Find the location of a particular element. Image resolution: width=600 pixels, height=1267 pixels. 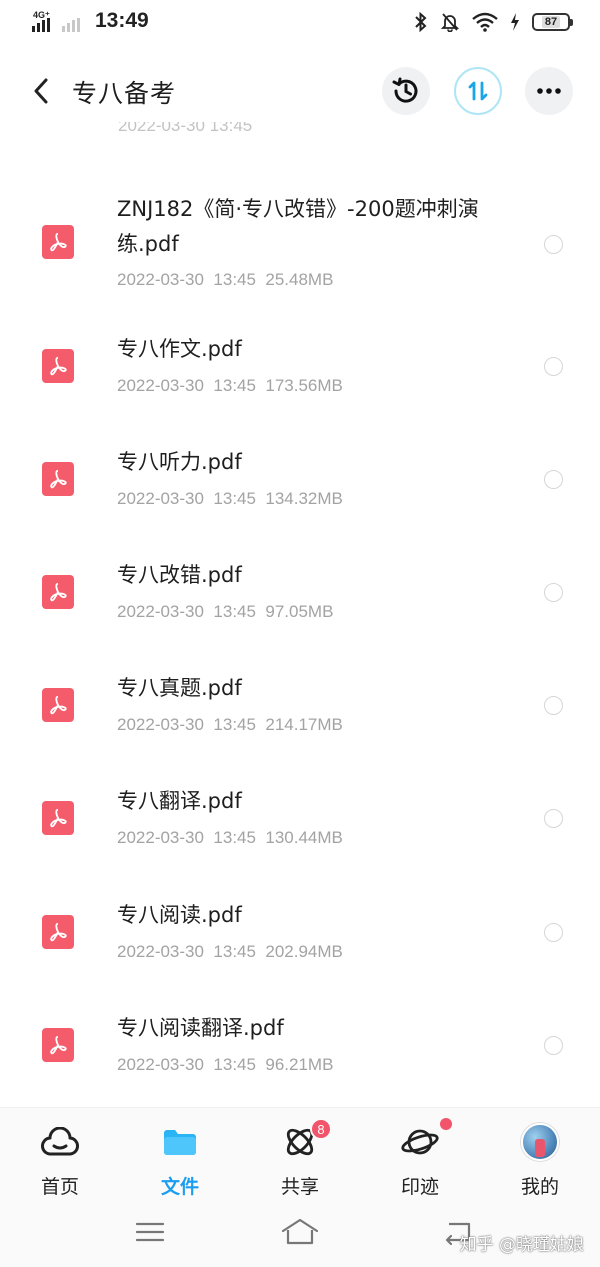

more-button is located at coordinates (549, 91).